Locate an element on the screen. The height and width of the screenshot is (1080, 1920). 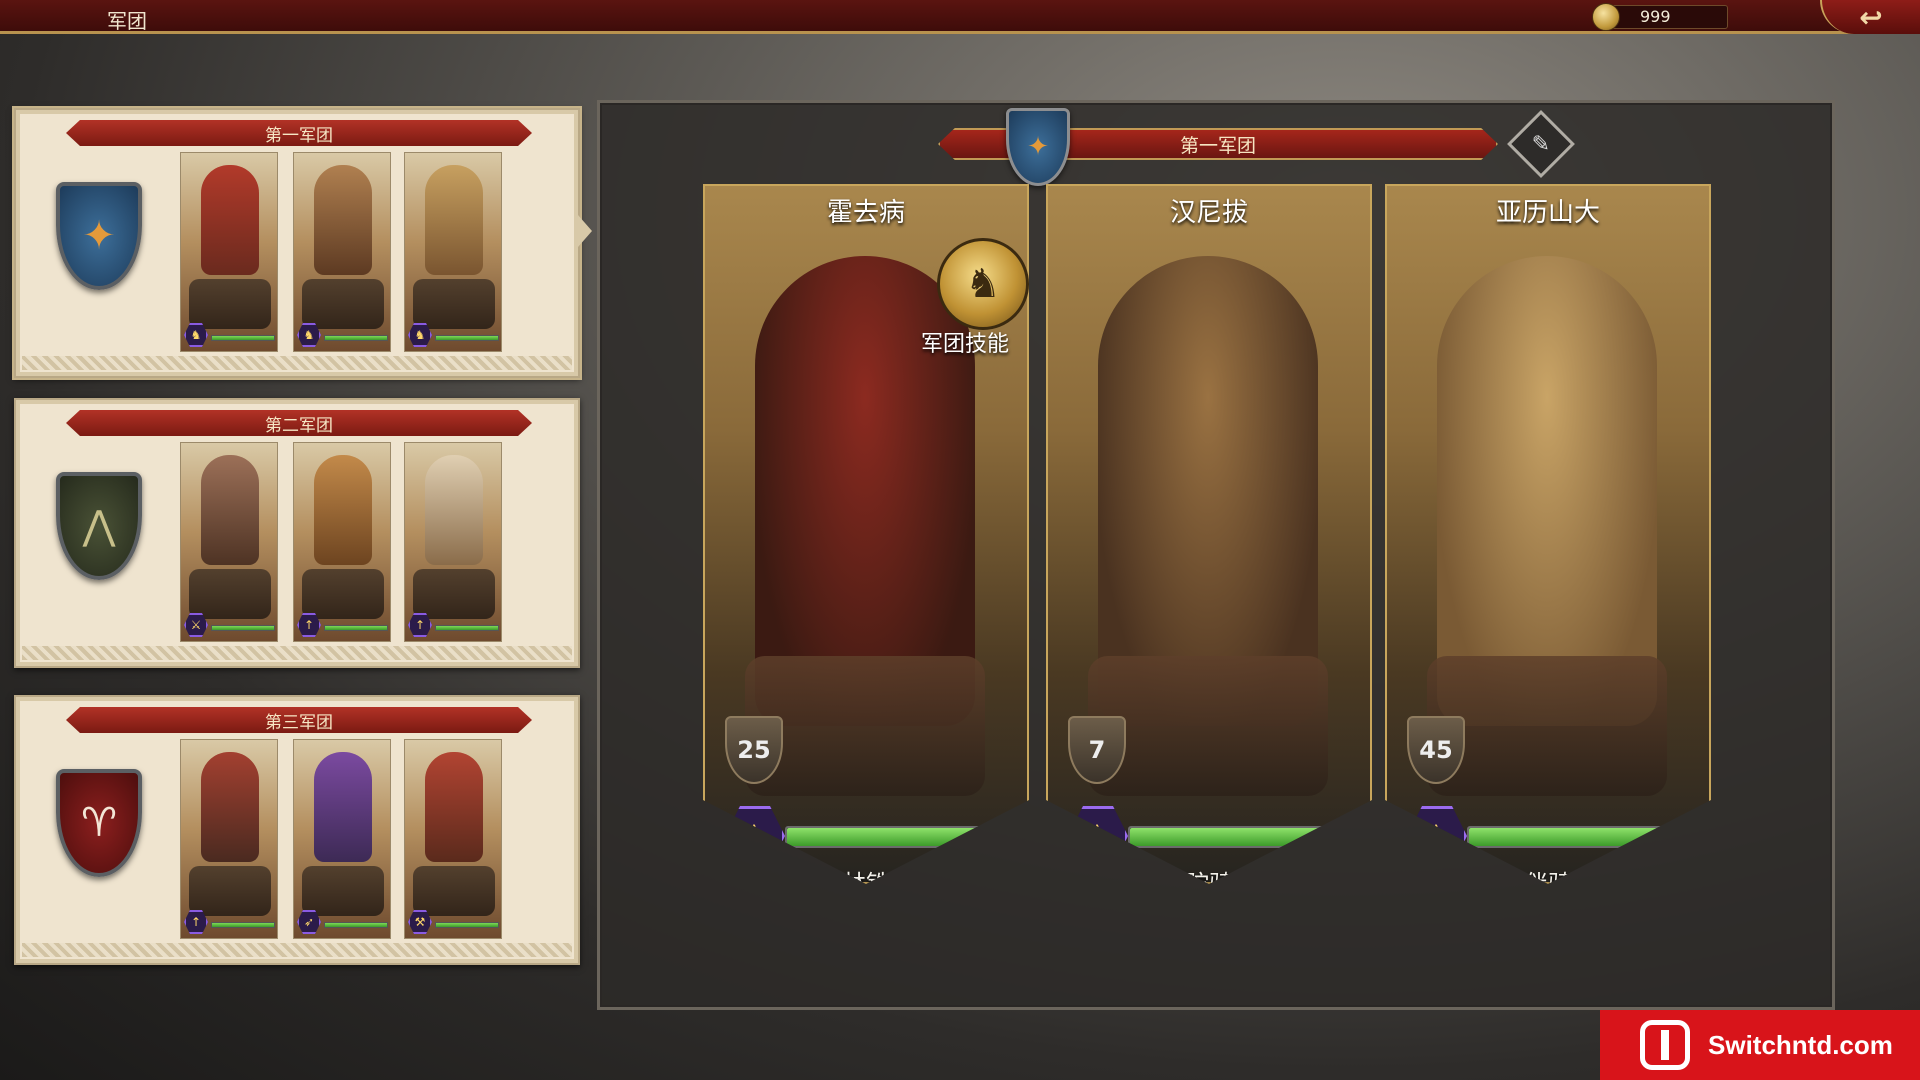
legion-emblem: ⋀ is located at coordinates (99, 526).